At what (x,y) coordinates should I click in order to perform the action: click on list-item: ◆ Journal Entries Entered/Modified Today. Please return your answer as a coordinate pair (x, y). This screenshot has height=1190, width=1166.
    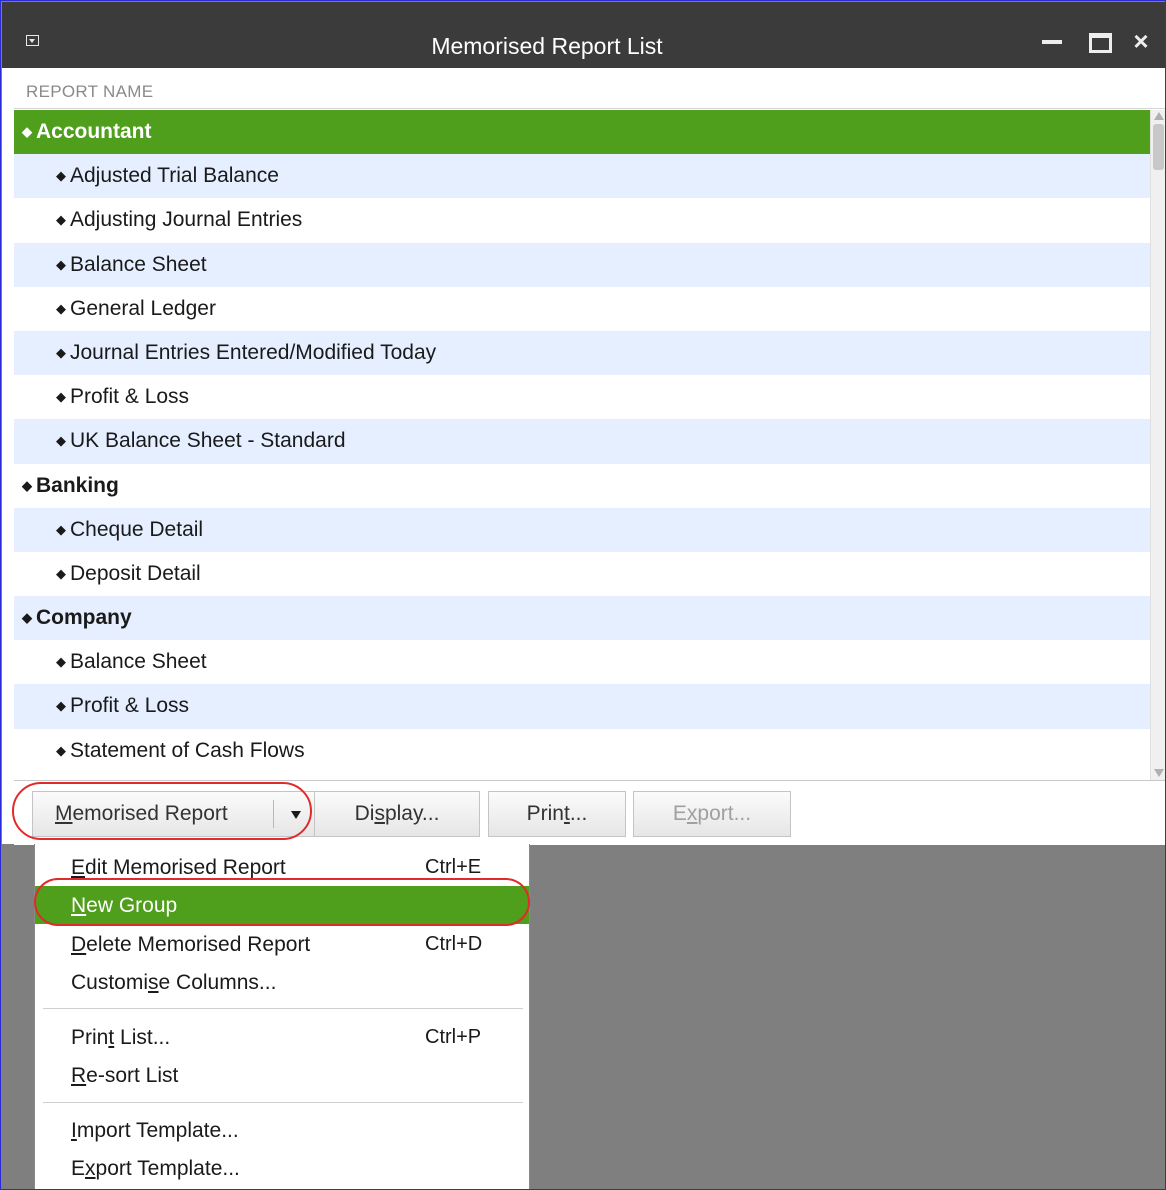
    Looking at the image, I should click on (582, 353).